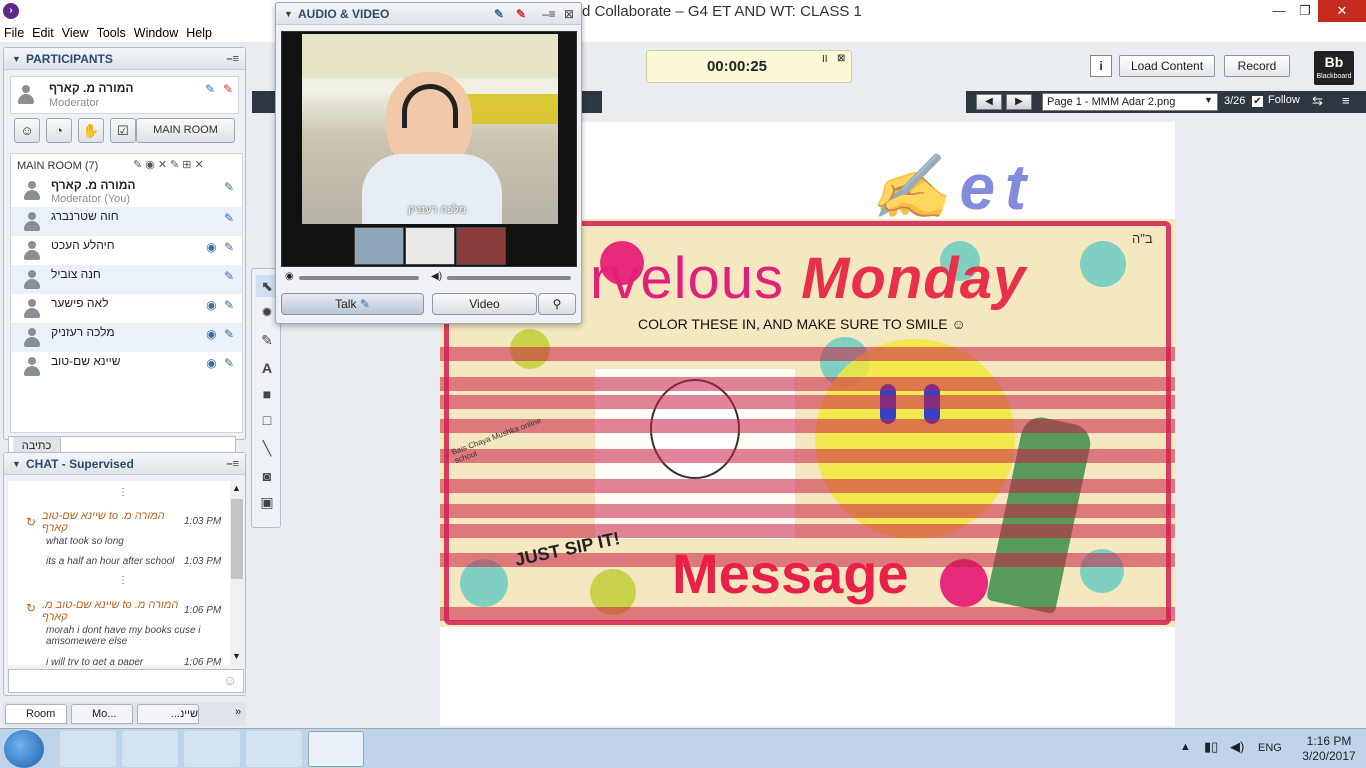 This screenshot has height=768, width=1366. Describe the element at coordinates (95, 661) in the screenshot. I see `chat-message: i will try to get a paper` at that location.